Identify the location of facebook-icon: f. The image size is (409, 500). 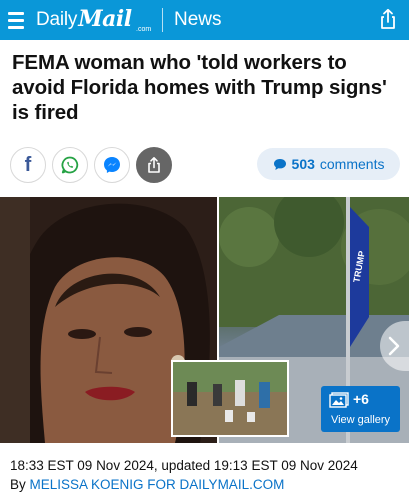
(28, 164).